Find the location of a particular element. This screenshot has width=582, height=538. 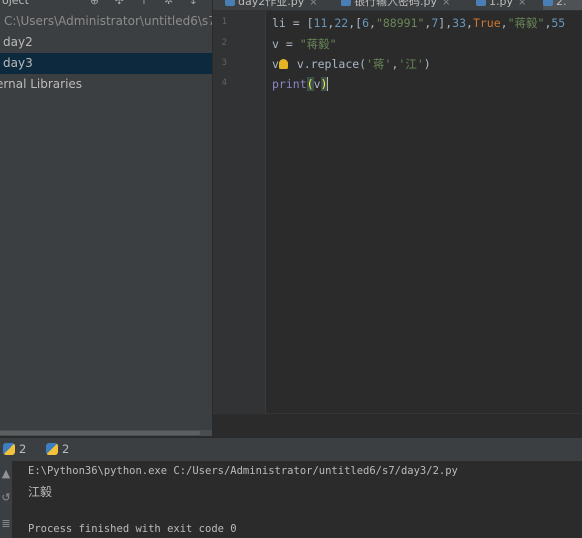

text-cursor is located at coordinates (328, 84).